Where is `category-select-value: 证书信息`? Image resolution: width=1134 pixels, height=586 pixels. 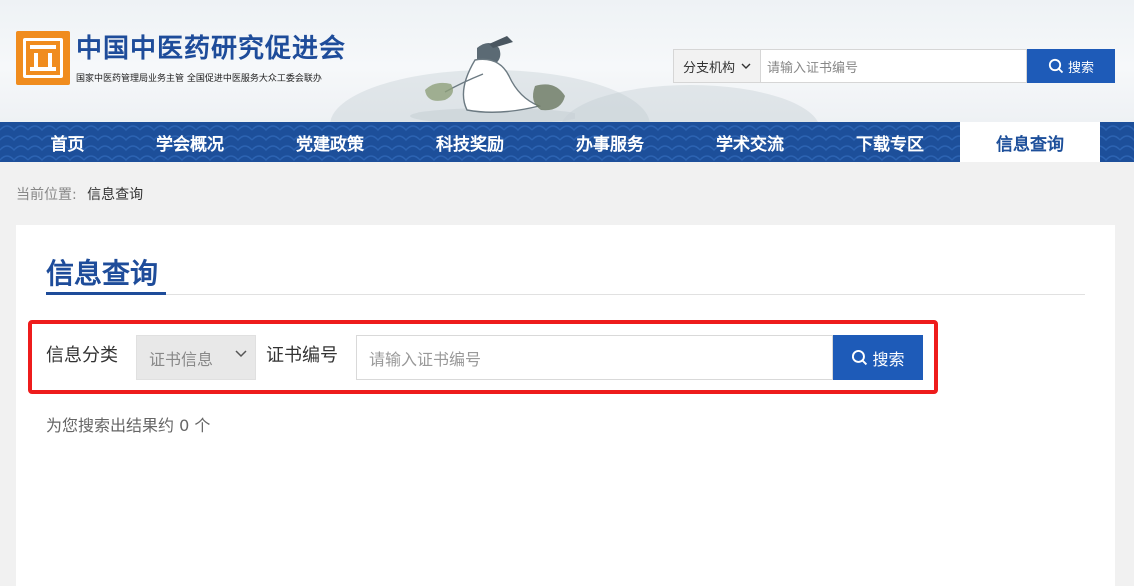 category-select-value: 证书信息 is located at coordinates (181, 359).